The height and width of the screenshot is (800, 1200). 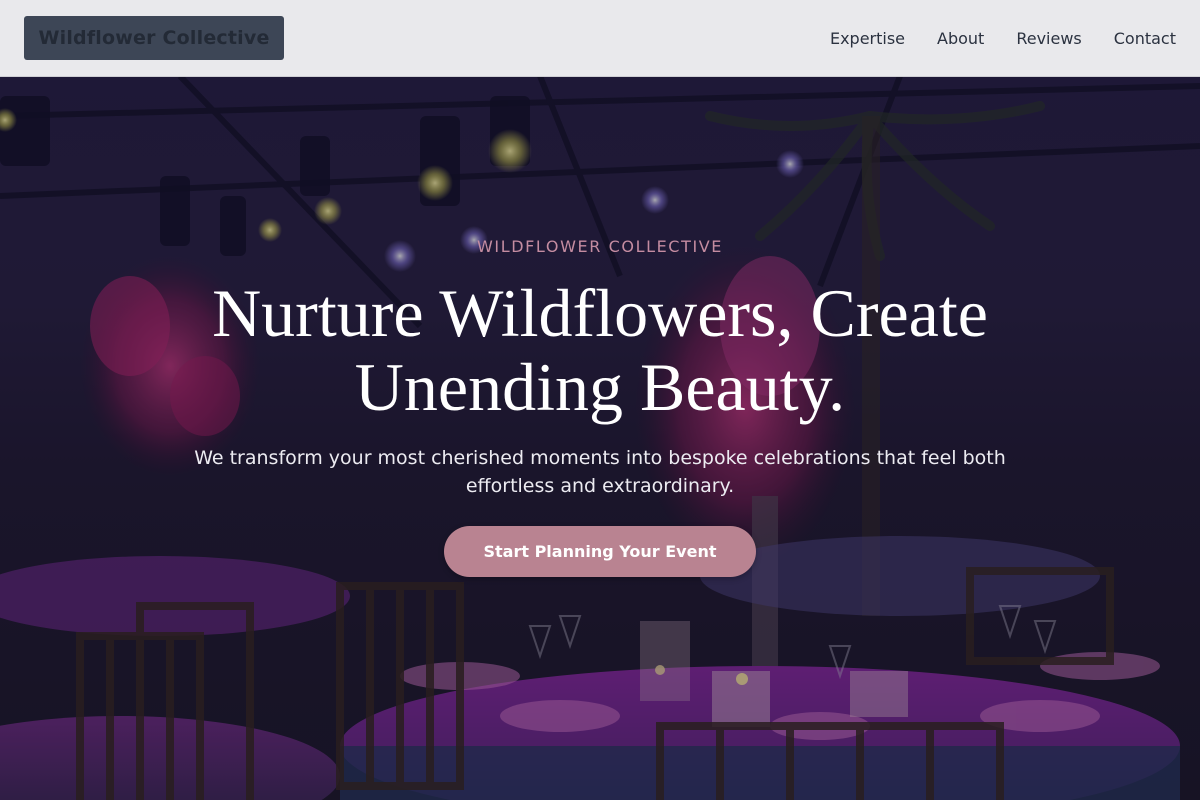 I want to click on logo-text: Wildflower Collective, so click(x=154, y=38).